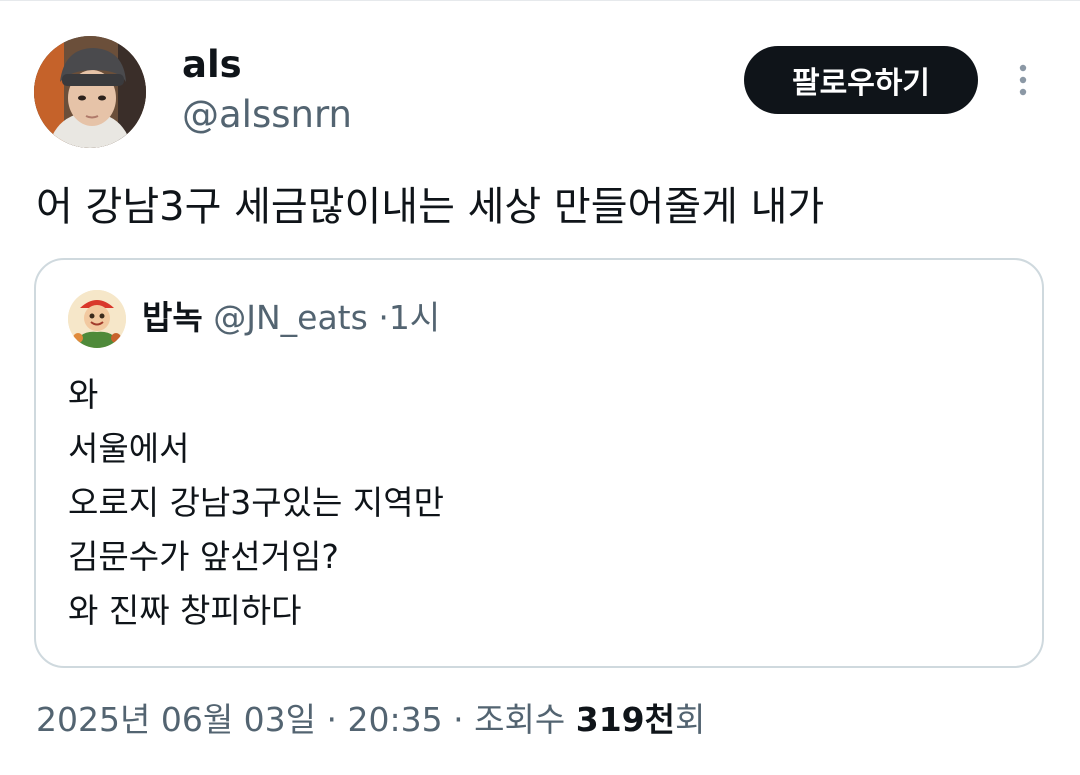  Describe the element at coordinates (690, 719) in the screenshot. I see `views-suffix: 회` at that location.